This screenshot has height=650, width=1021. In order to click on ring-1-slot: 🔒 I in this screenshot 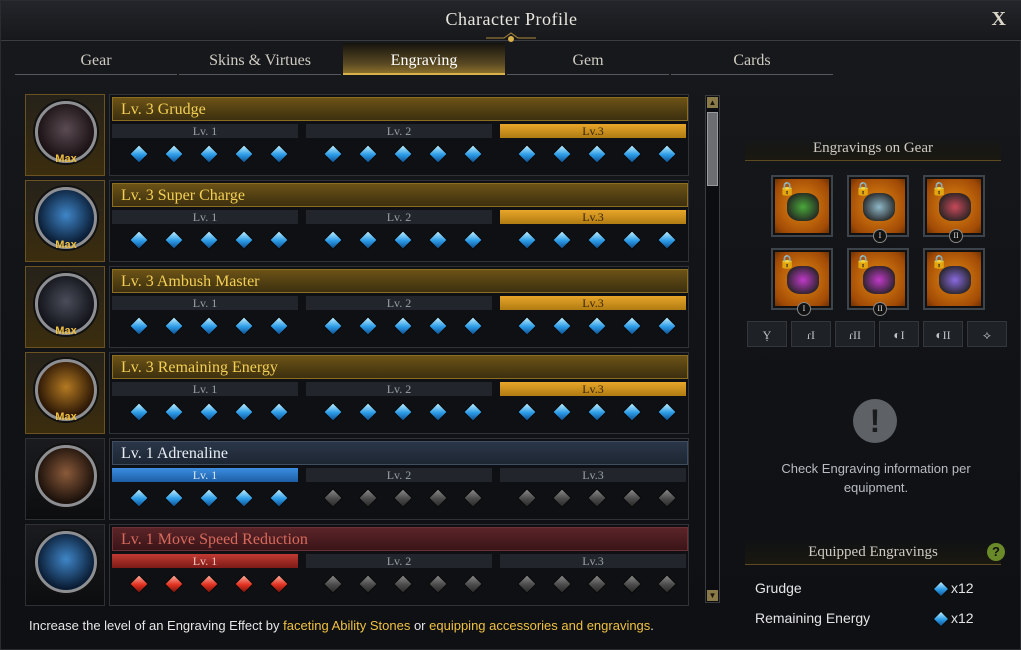, I will do `click(802, 282)`.